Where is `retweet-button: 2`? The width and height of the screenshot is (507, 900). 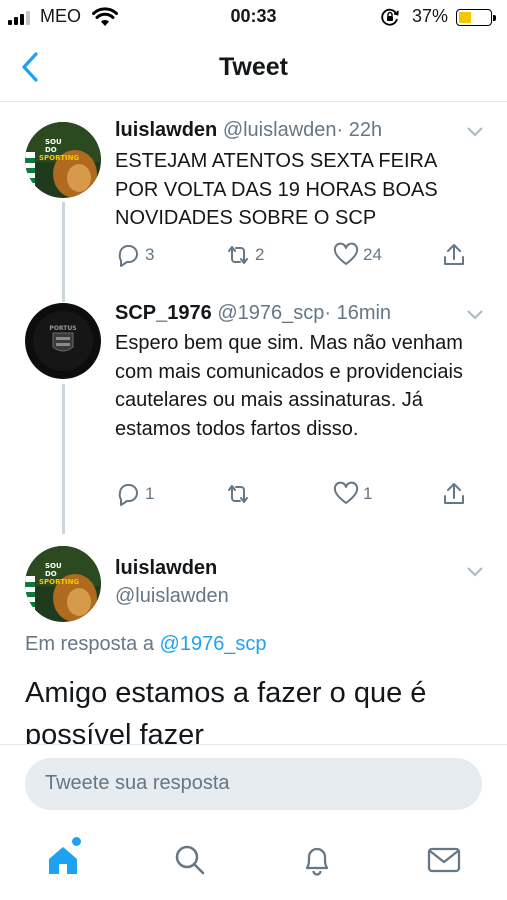 retweet-button: 2 is located at coordinates (244, 255).